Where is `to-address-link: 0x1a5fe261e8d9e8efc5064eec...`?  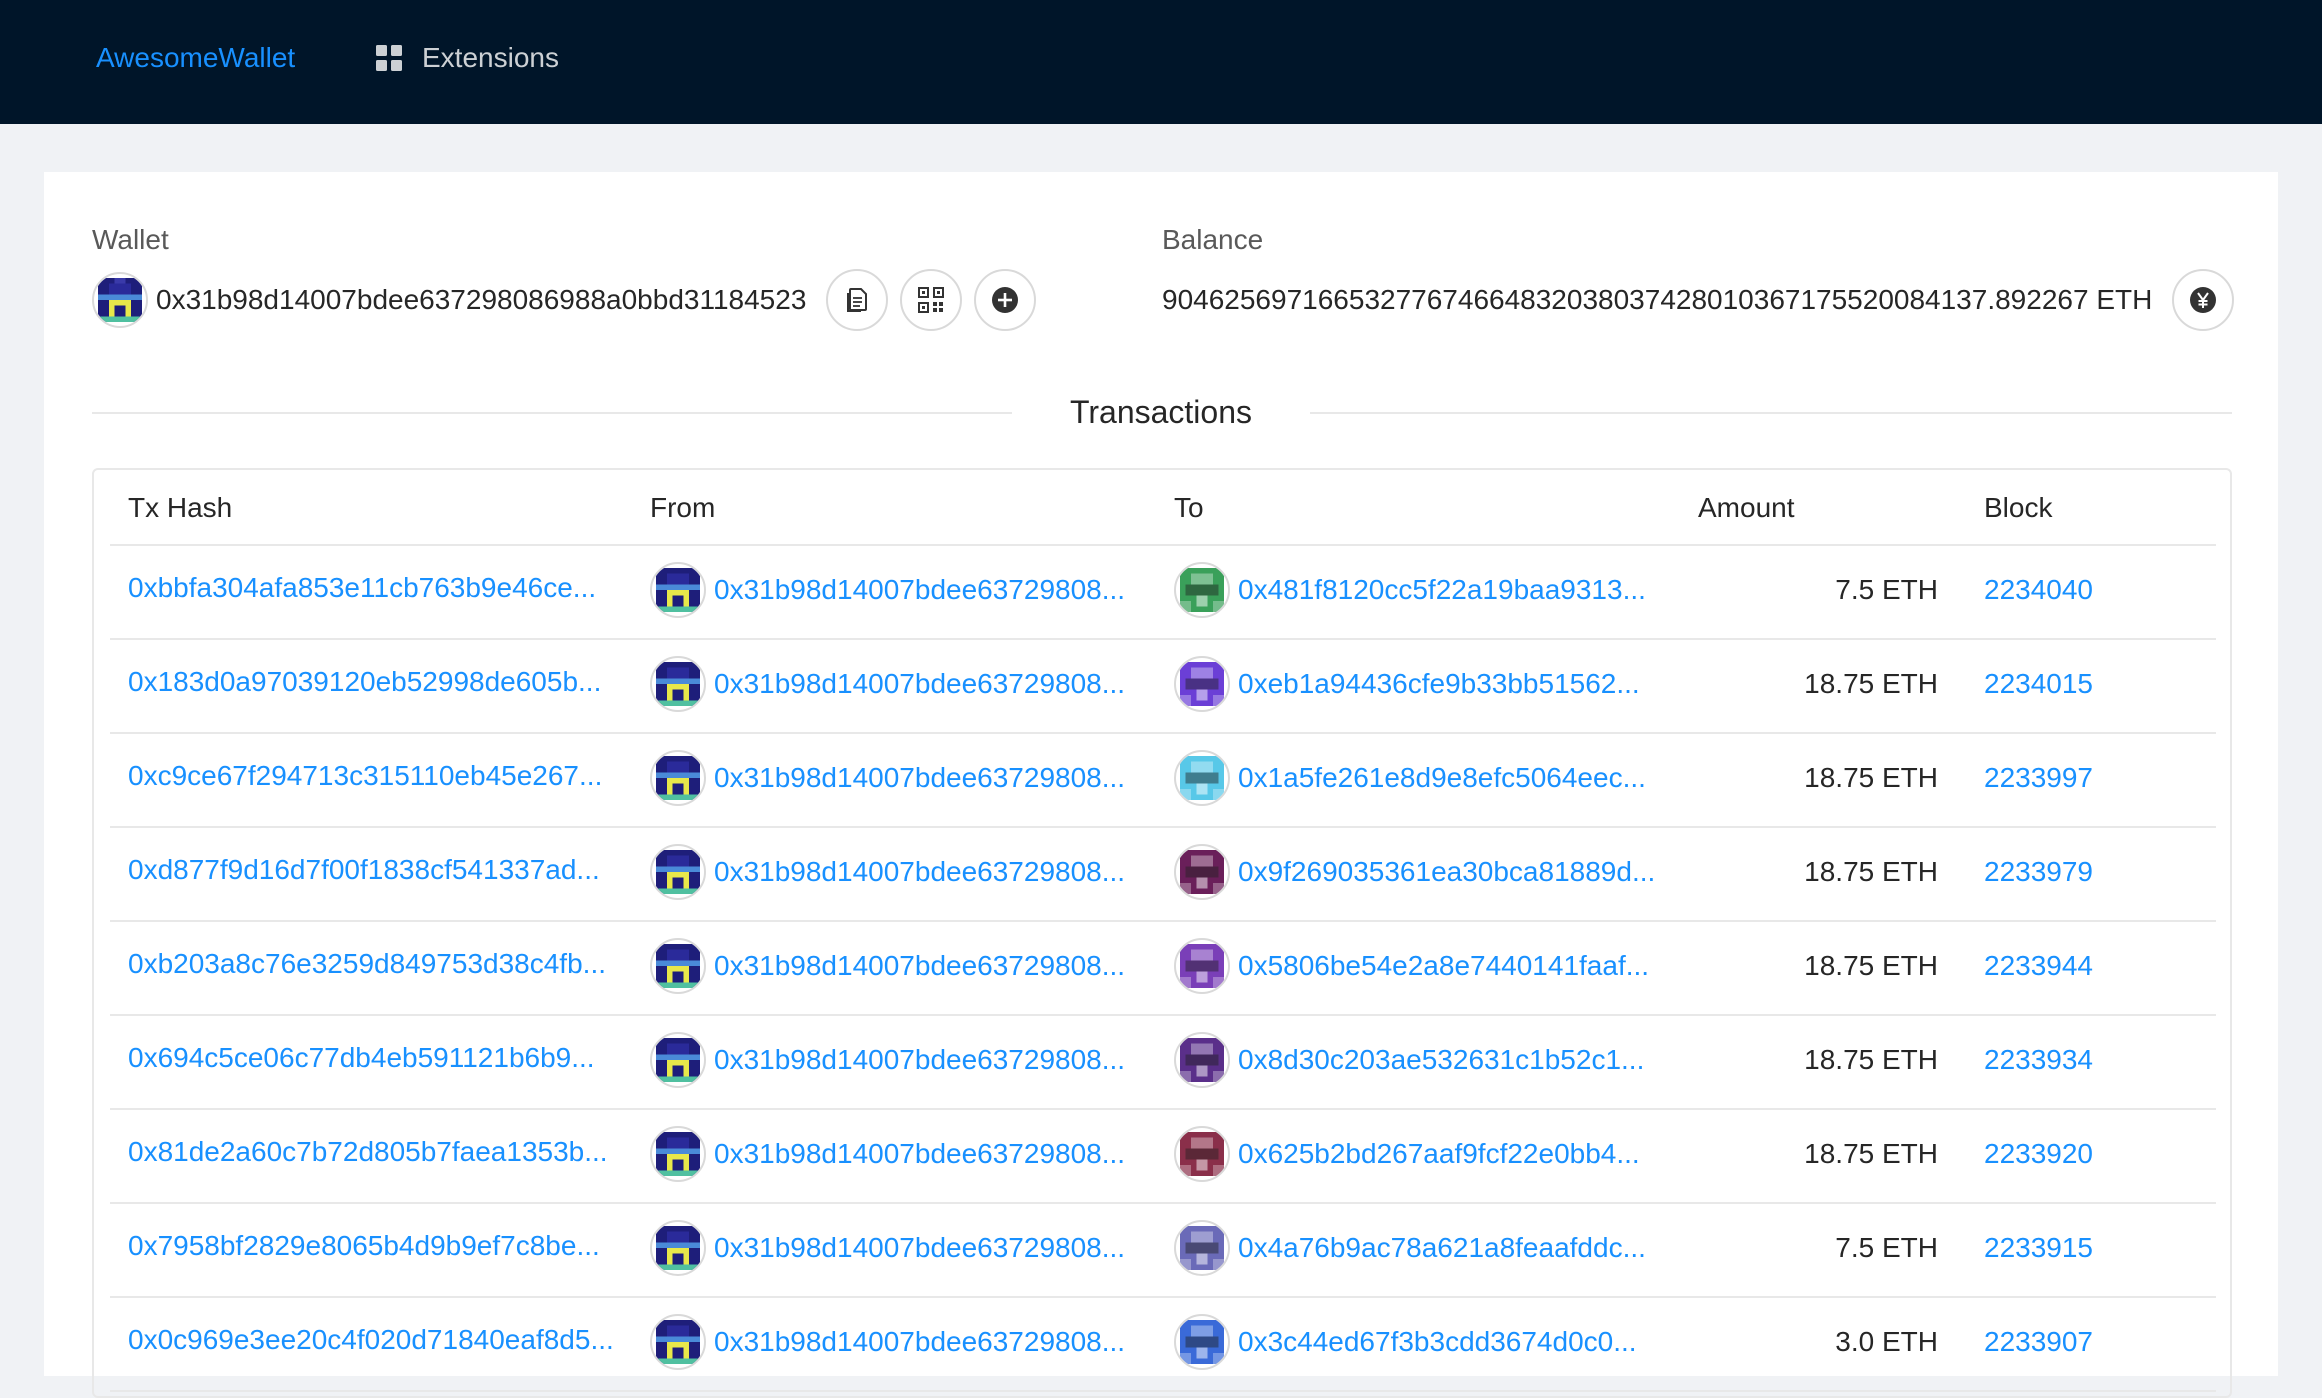 to-address-link: 0x1a5fe261e8d9e8efc5064eec... is located at coordinates (1442, 778).